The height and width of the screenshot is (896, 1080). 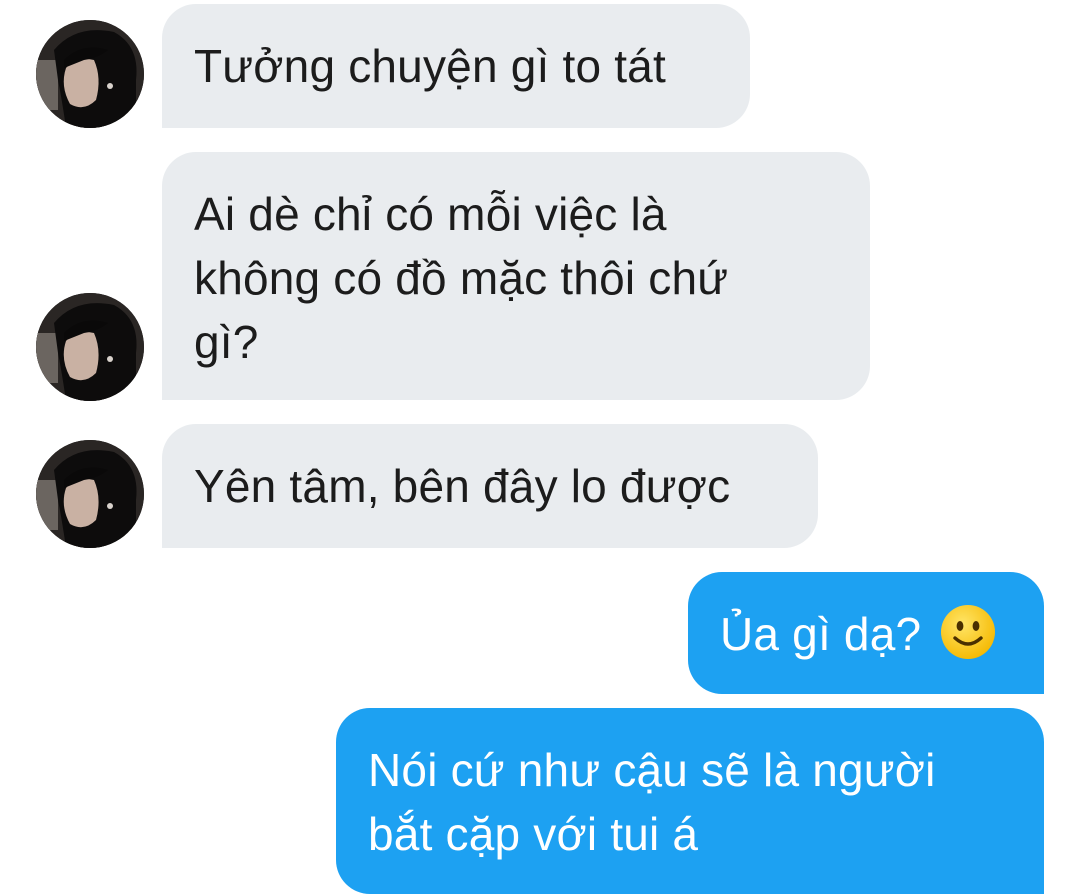 I want to click on slightly-smiling-face-icon, so click(x=968, y=632).